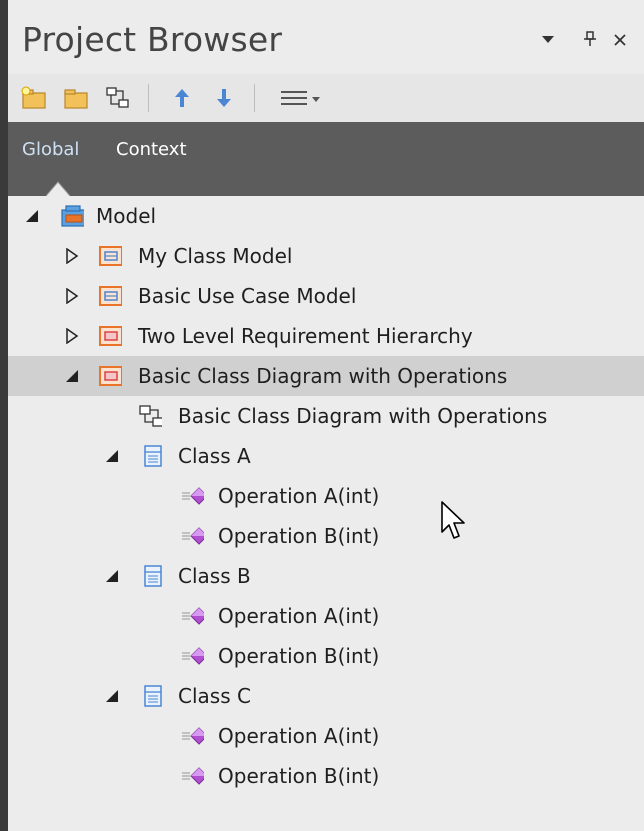 This screenshot has width=644, height=831. I want to click on tree-node-class: Class A, so click(326, 456).